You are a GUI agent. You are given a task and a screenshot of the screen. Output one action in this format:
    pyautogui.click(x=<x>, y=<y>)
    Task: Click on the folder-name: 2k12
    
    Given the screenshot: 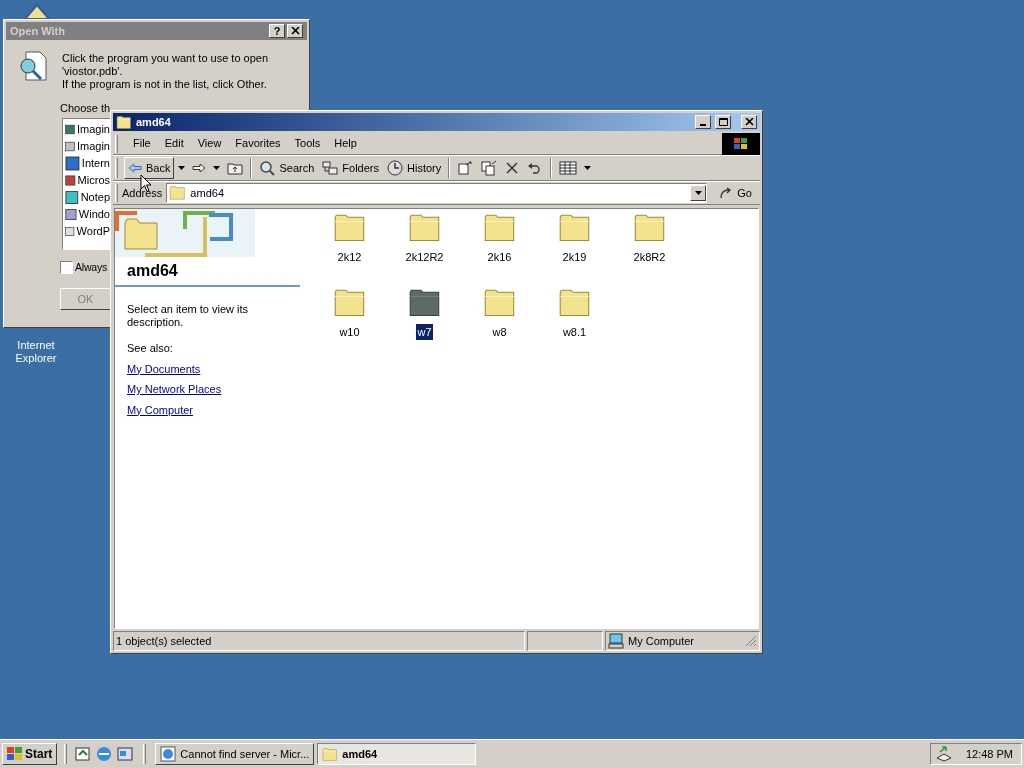 What is the action you would take?
    pyautogui.click(x=349, y=257)
    